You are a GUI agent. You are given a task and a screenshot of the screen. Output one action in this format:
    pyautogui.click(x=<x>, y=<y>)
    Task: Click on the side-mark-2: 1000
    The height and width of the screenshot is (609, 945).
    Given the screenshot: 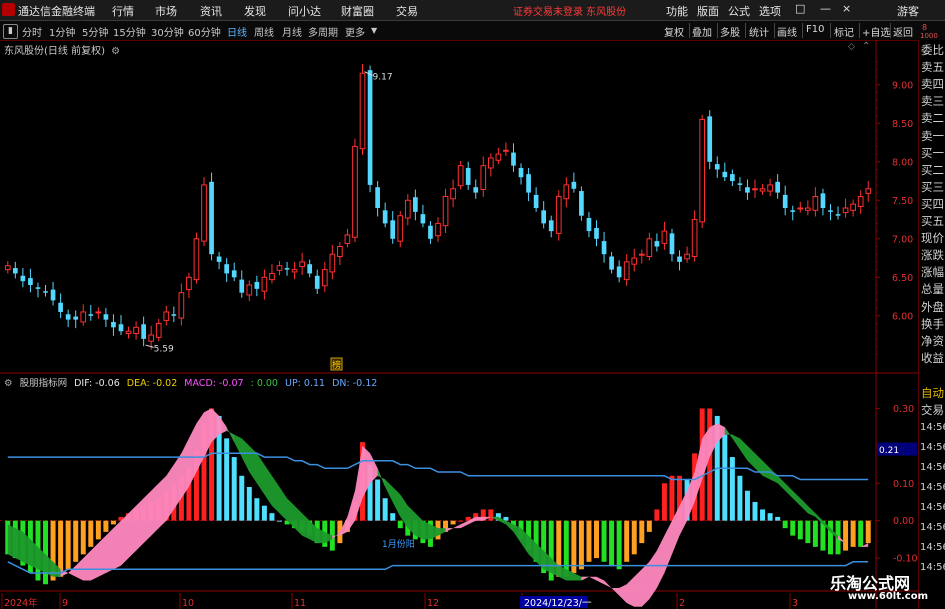 What is the action you would take?
    pyautogui.click(x=929, y=36)
    